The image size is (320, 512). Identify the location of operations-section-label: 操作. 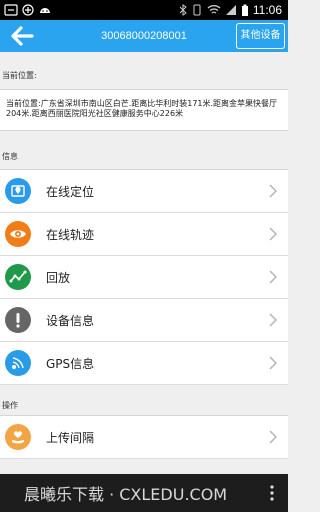
(10, 405).